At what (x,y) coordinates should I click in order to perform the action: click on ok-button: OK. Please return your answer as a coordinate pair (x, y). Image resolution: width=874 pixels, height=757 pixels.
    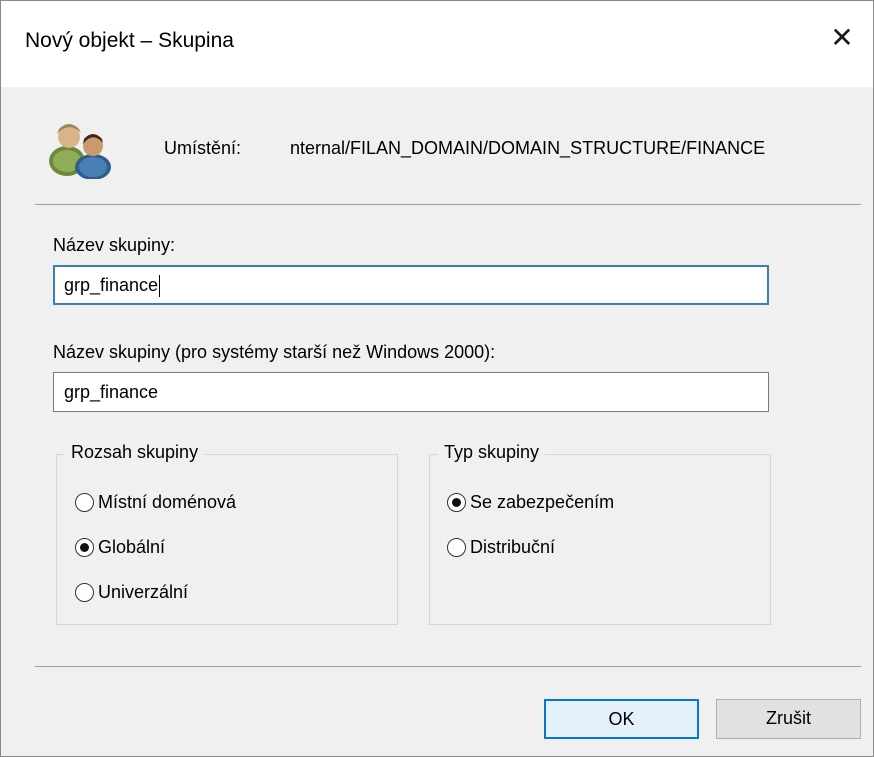
    Looking at the image, I should click on (621, 719).